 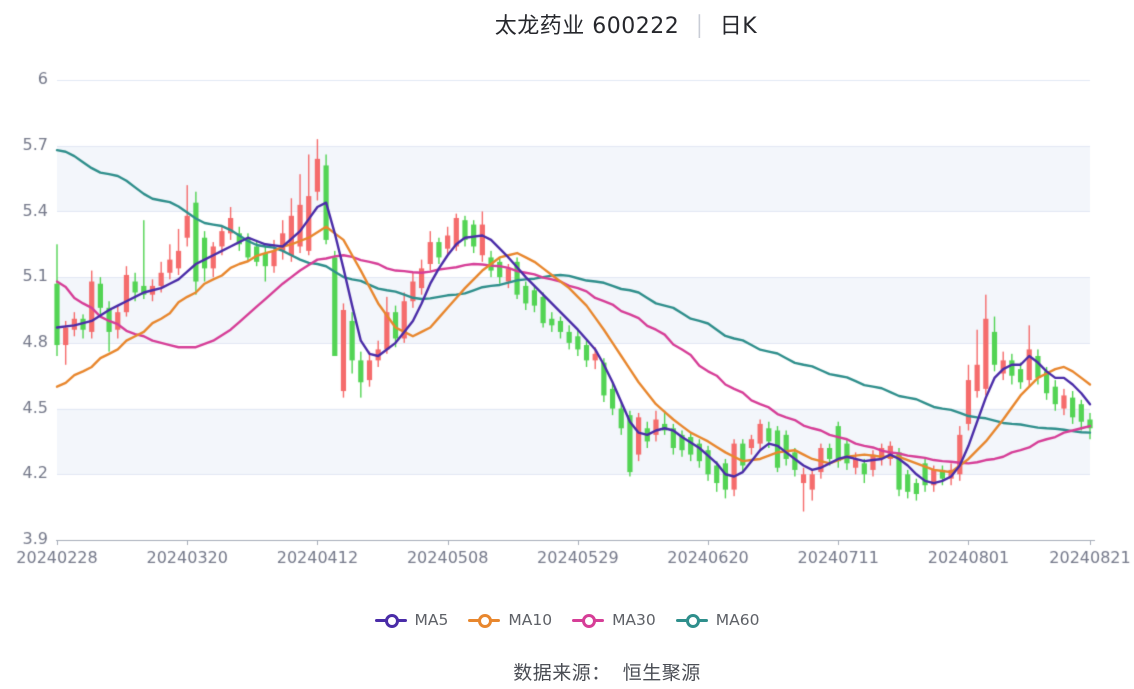 I want to click on legend-item-ma5: MA5, so click(x=411, y=620).